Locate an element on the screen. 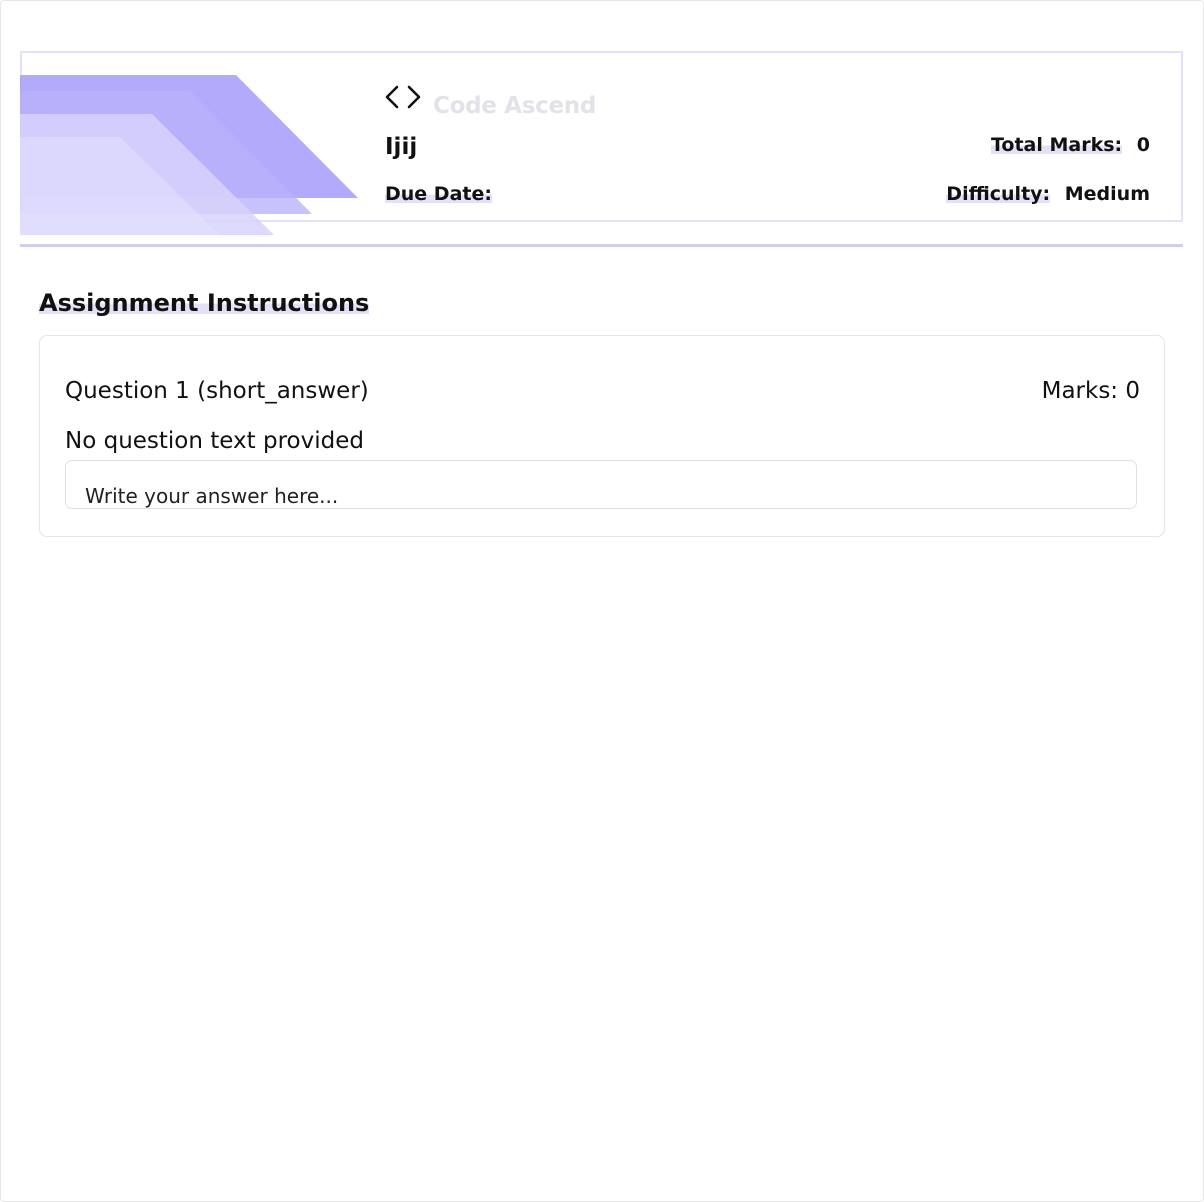 The height and width of the screenshot is (1202, 1204). section-title: Assignment Instructions is located at coordinates (204, 303).